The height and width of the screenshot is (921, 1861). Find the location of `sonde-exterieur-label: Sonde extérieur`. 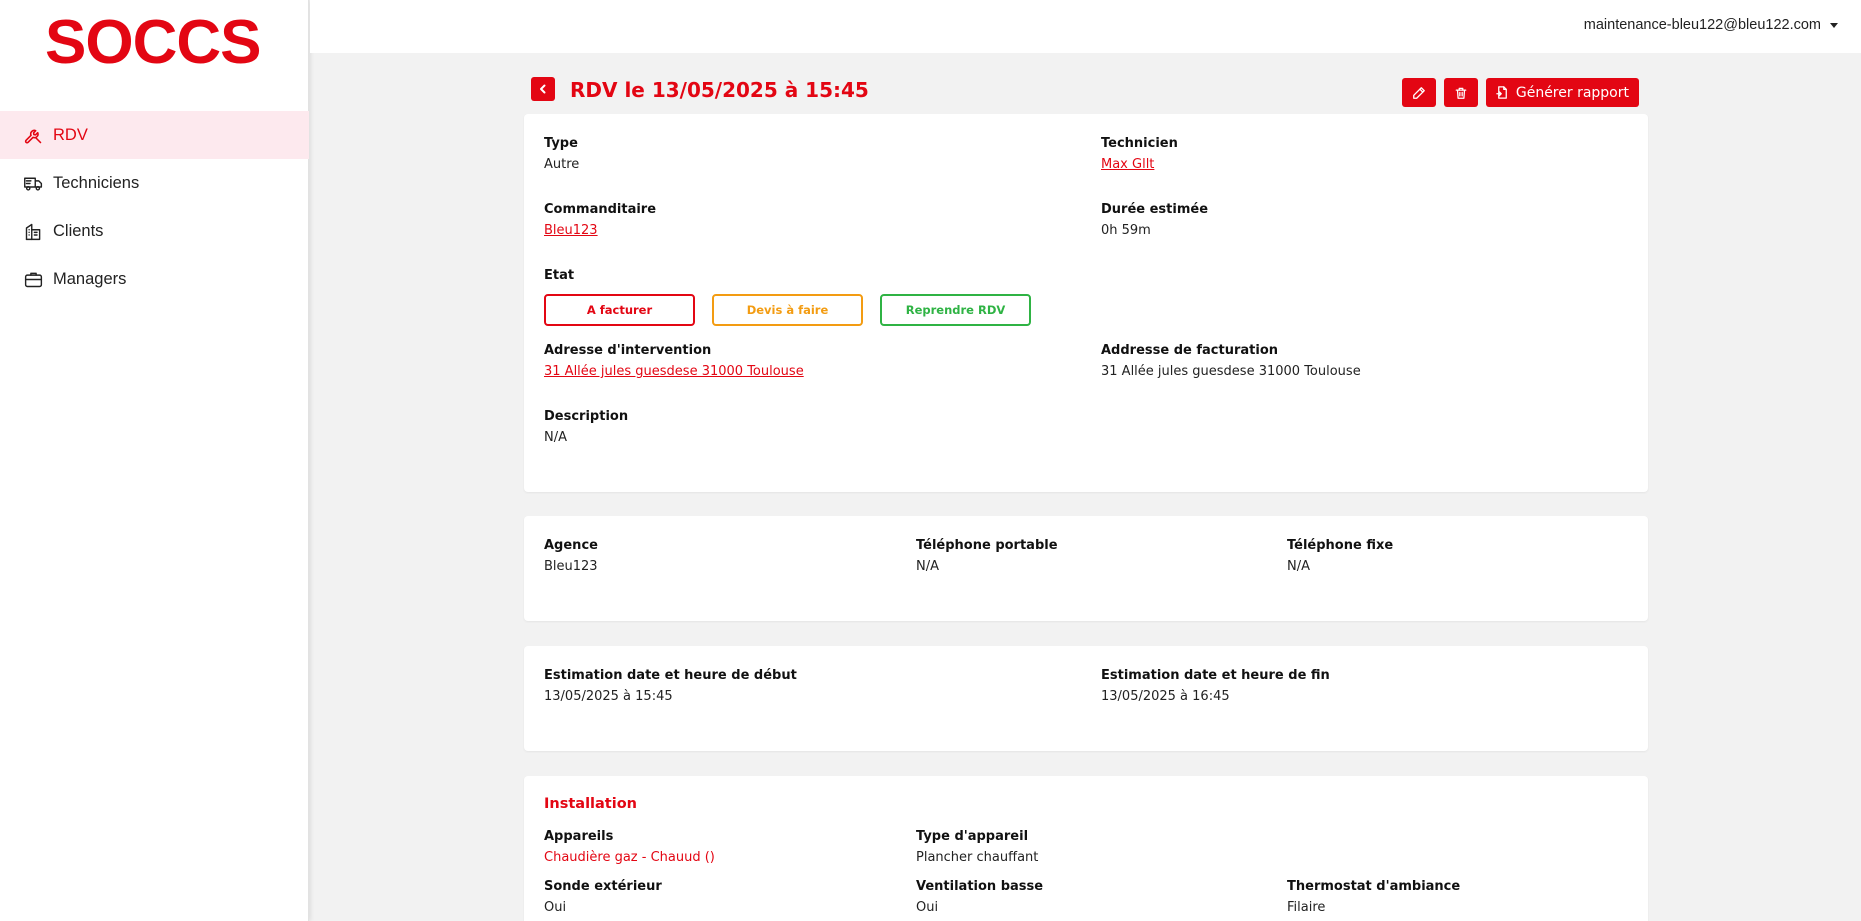

sonde-exterieur-label: Sonde extérieur is located at coordinates (603, 886).